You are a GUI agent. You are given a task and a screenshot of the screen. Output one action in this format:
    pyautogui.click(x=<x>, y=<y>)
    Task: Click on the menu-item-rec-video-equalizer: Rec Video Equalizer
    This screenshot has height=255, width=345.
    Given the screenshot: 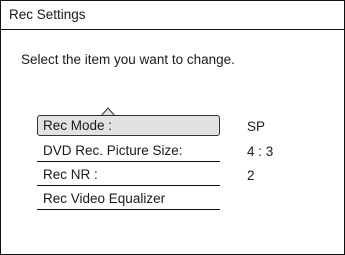 What is the action you would take?
    pyautogui.click(x=128, y=198)
    